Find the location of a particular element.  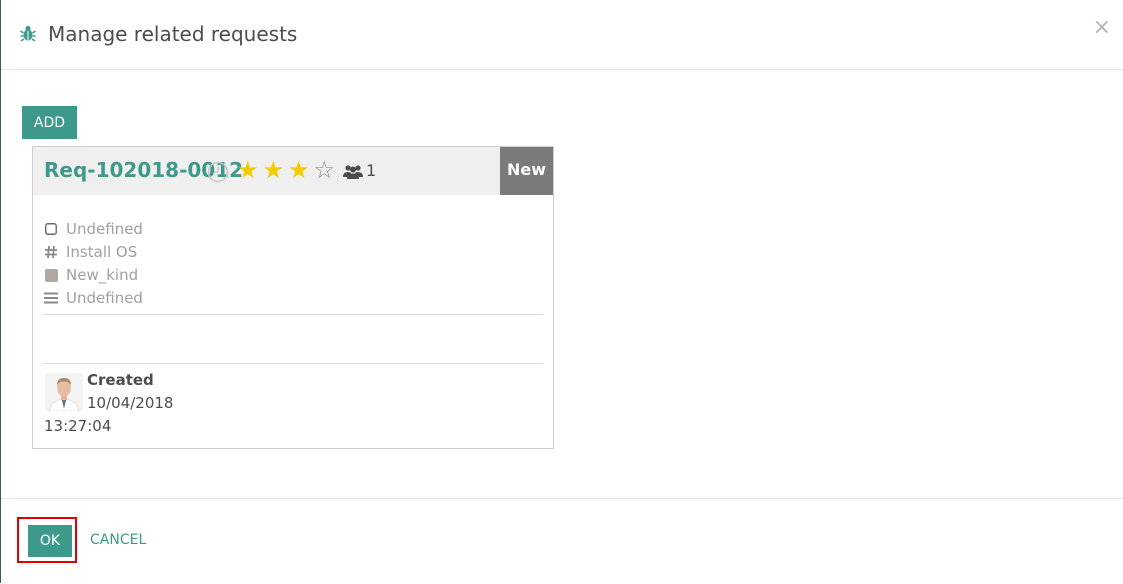

cancel-button: CANCEL is located at coordinates (118, 540).